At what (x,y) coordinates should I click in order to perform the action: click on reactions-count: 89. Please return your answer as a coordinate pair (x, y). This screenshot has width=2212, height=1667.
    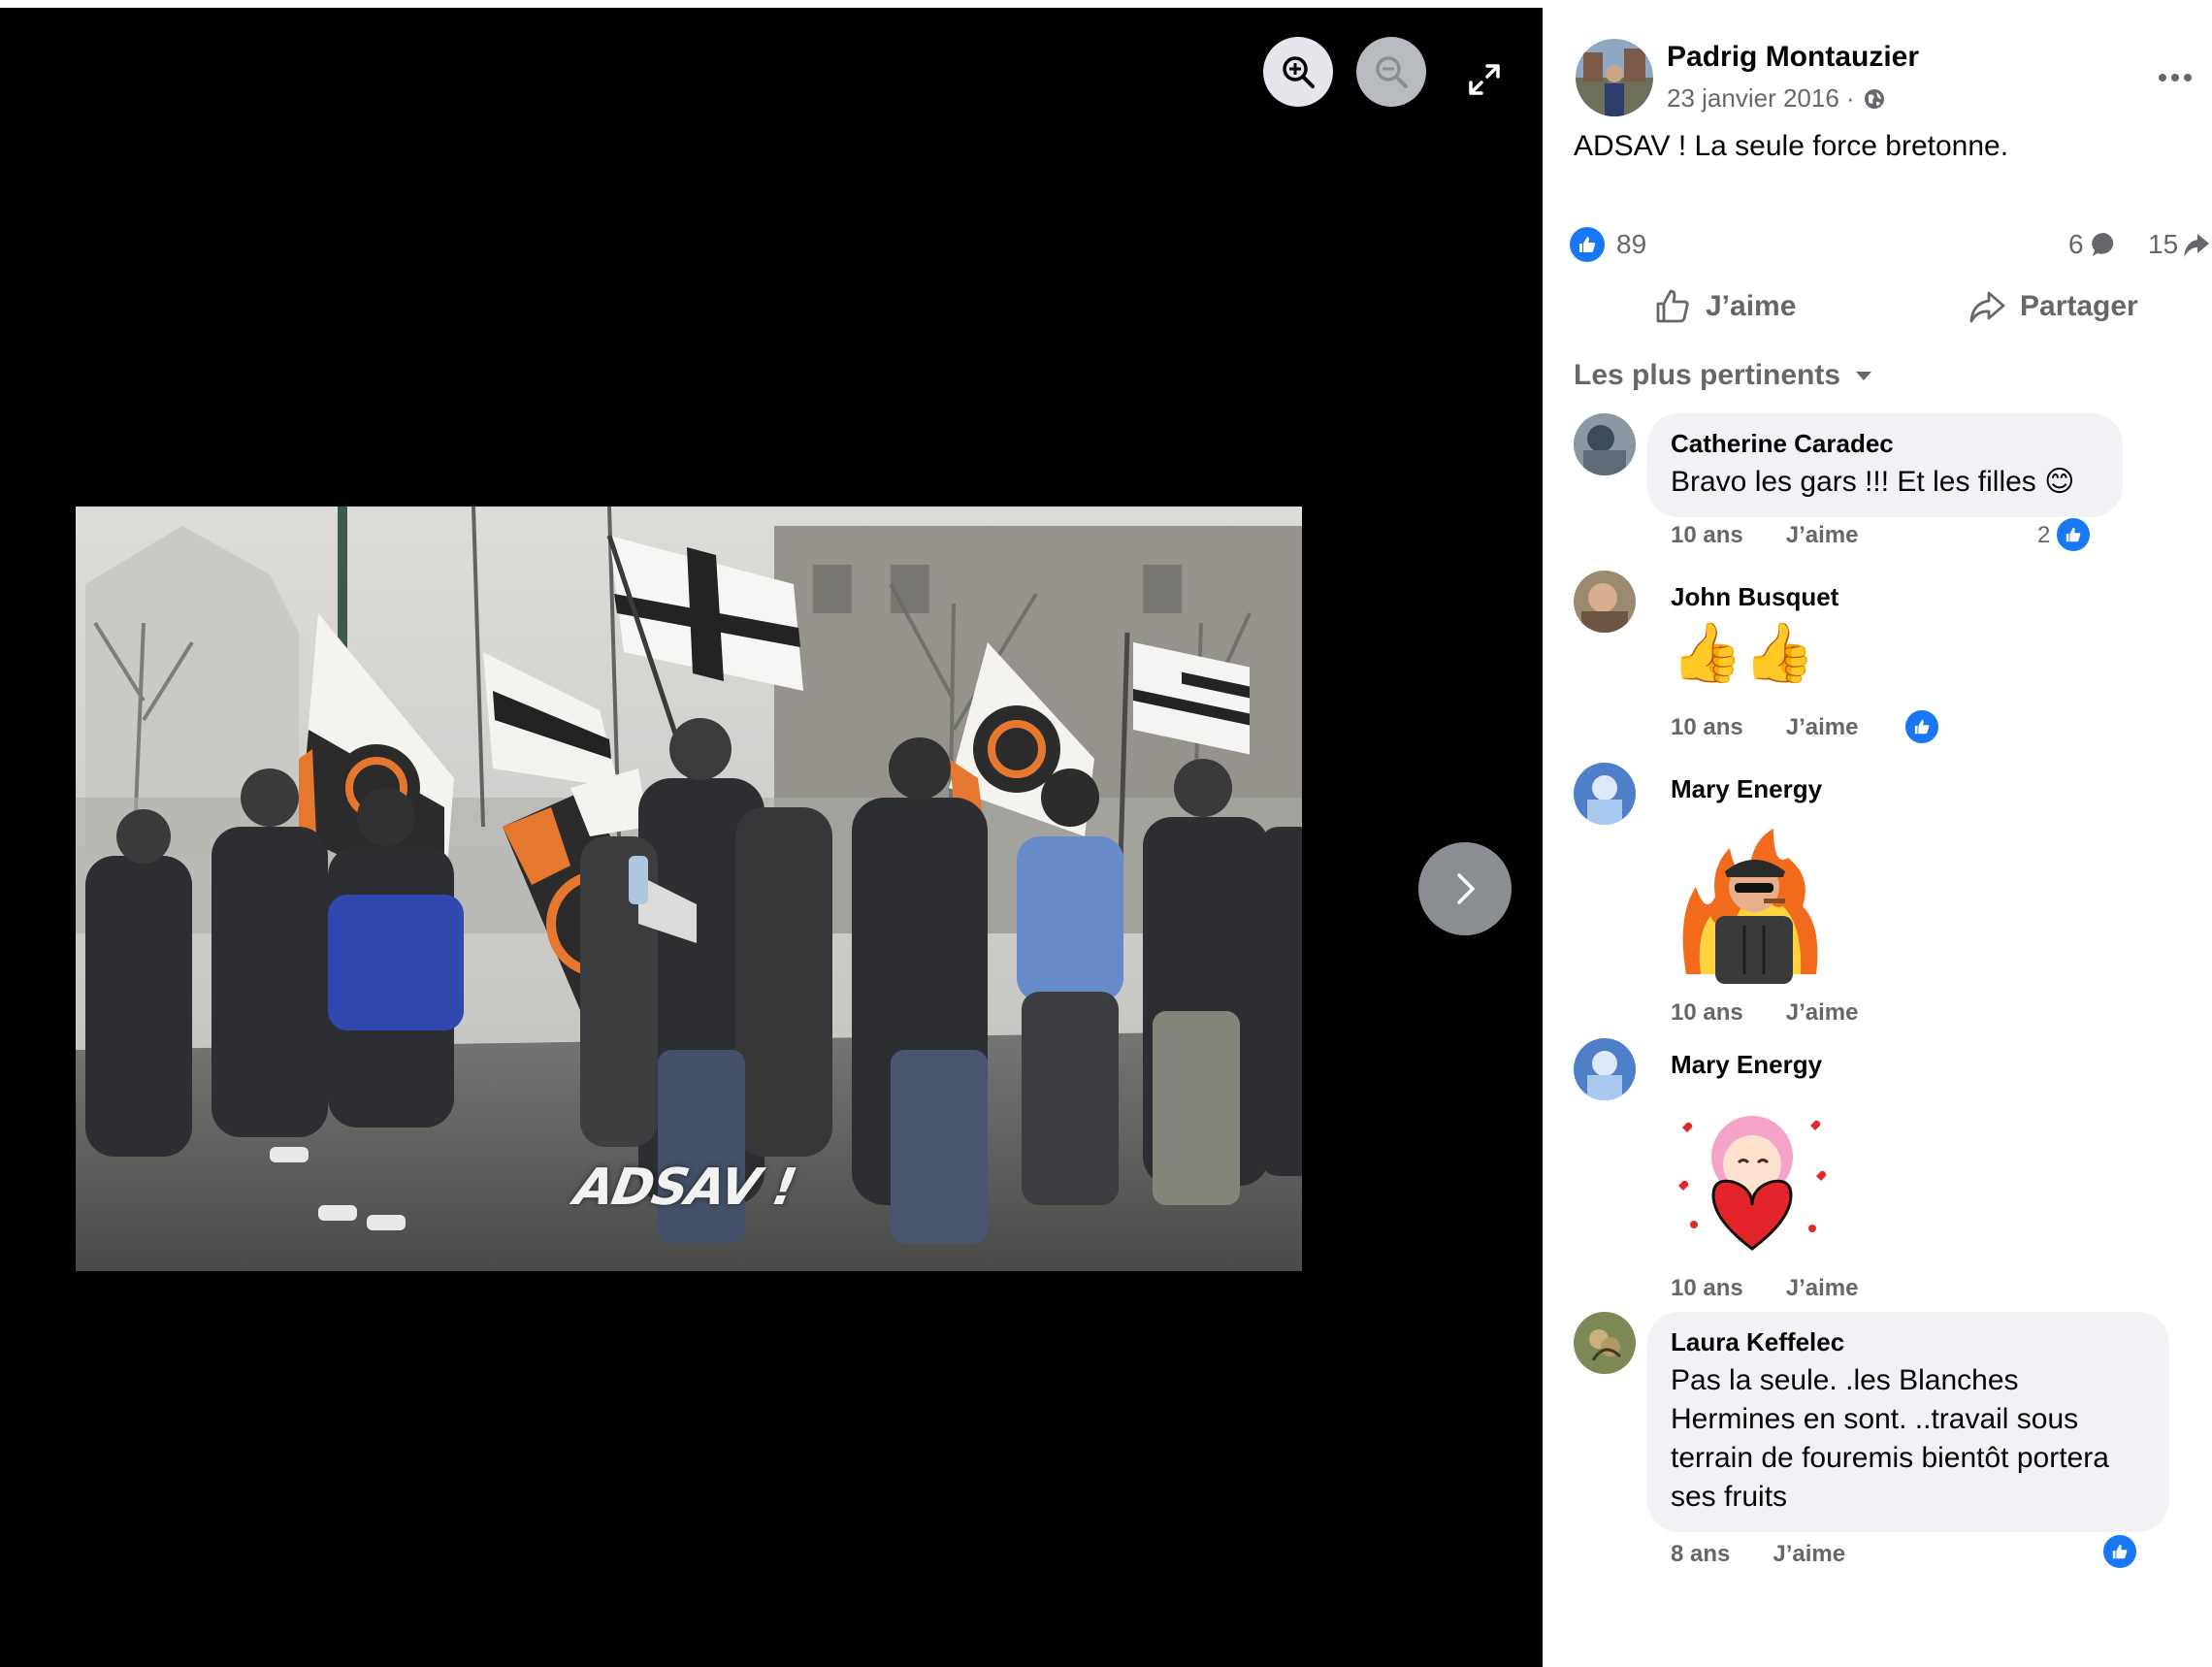
    Looking at the image, I should click on (1632, 244).